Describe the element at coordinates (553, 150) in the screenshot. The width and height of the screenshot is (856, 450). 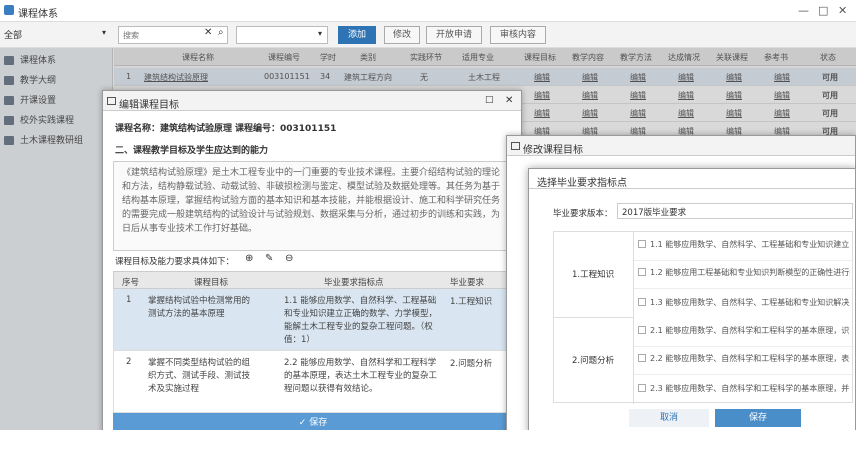
I see `dialog-title: 修改课程目标` at that location.